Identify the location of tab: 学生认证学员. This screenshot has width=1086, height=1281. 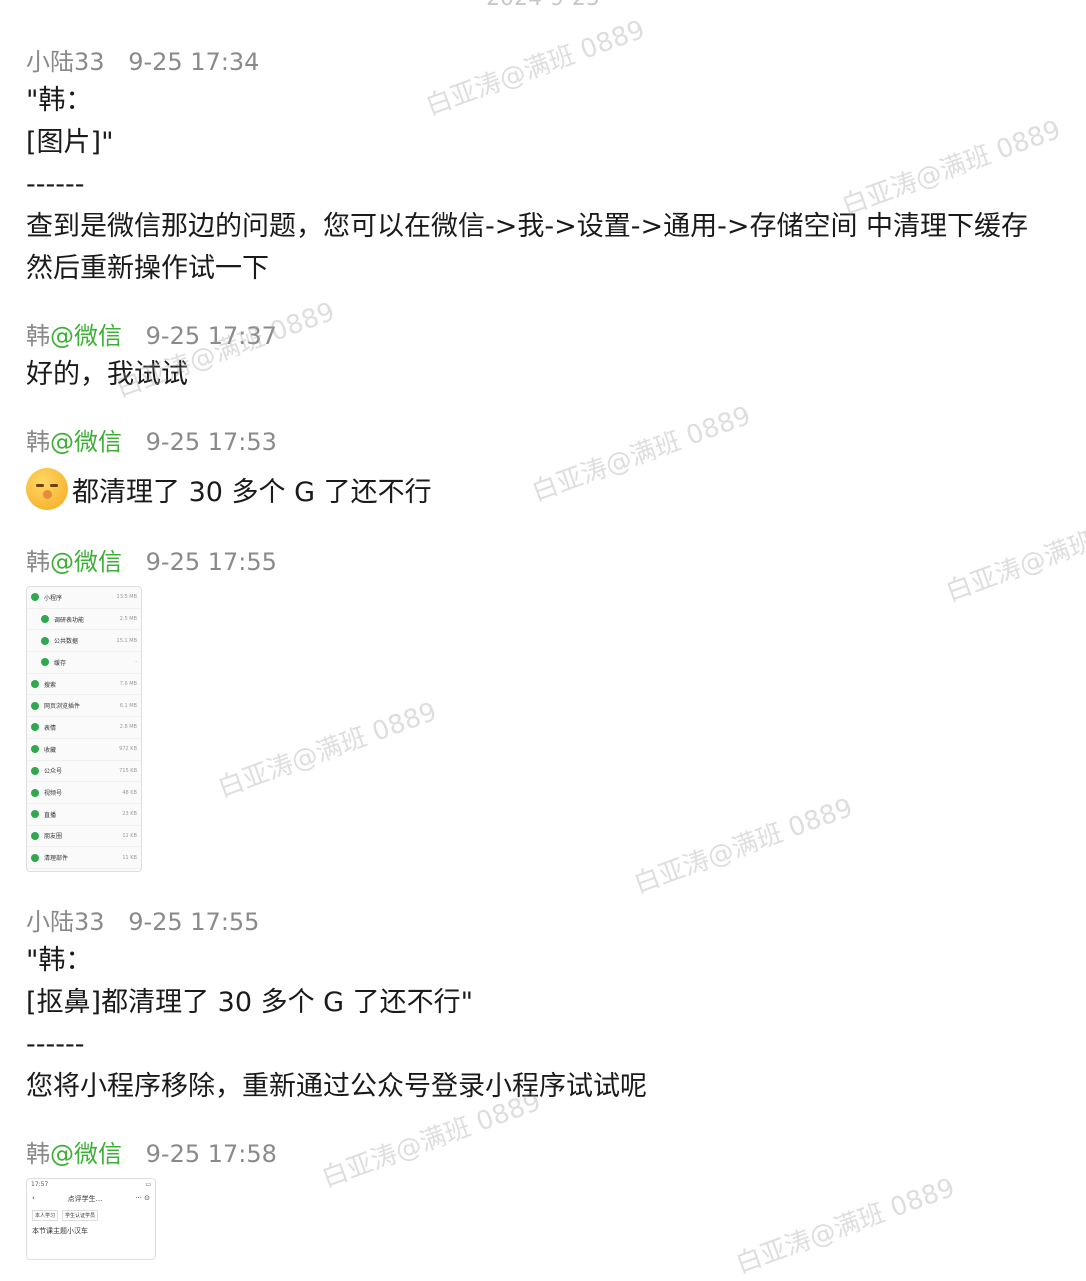
(80, 1215).